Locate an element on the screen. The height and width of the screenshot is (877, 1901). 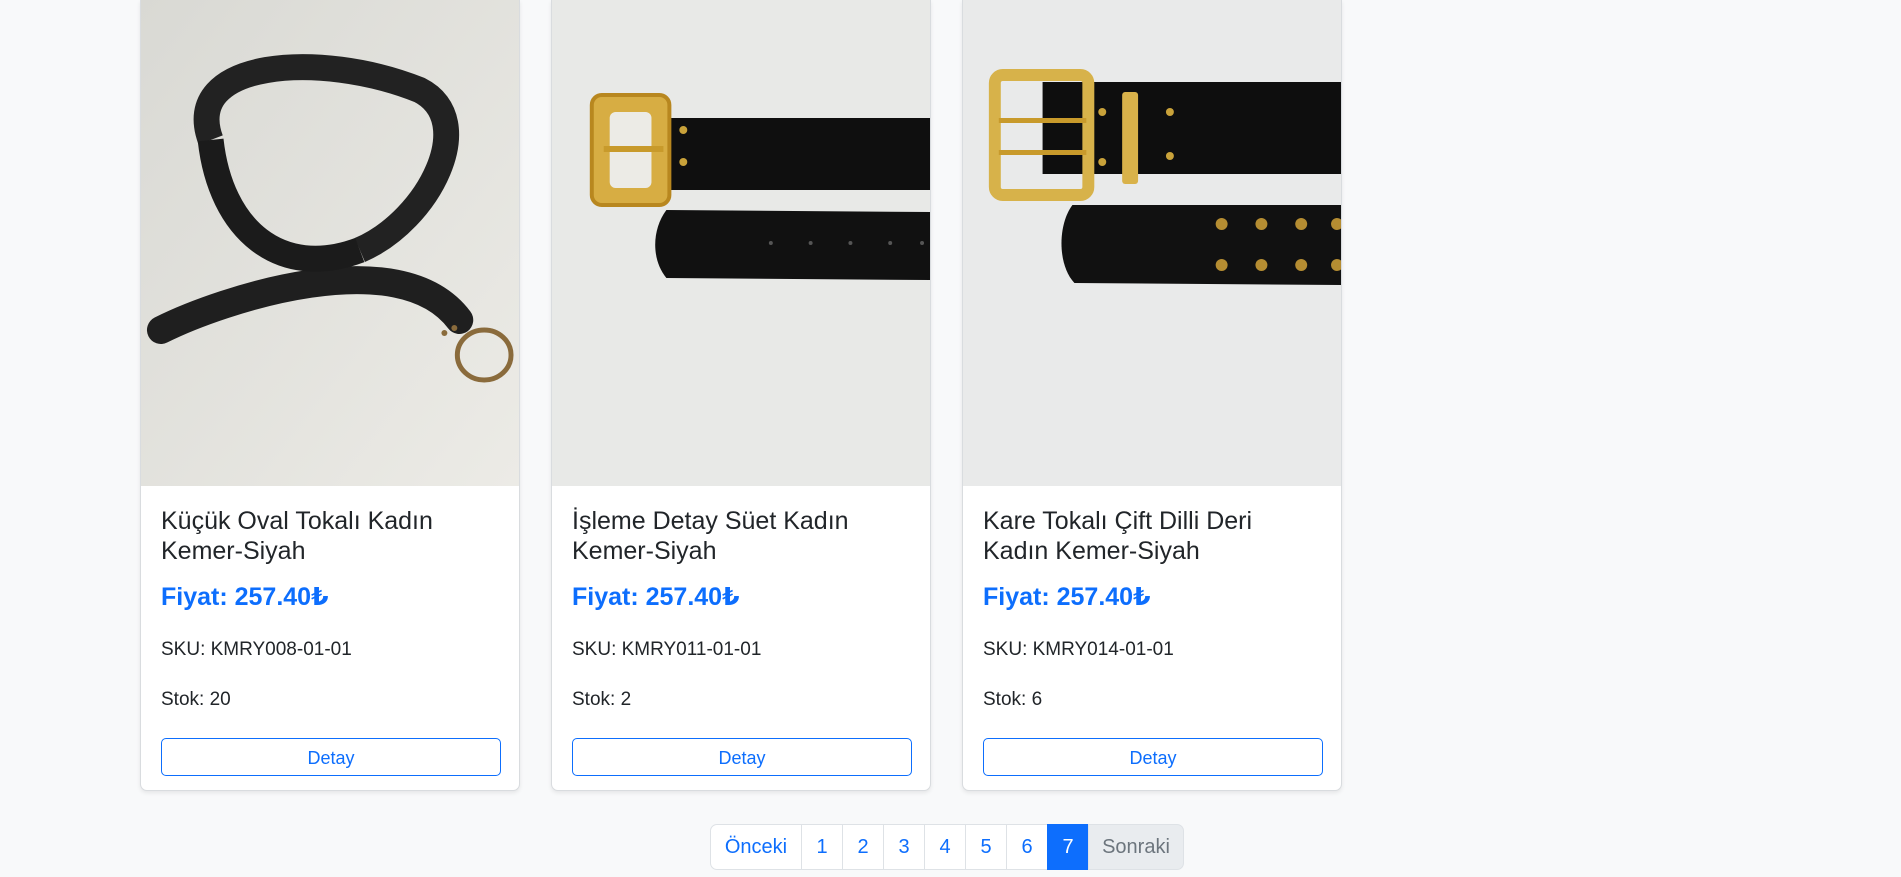
pagination-page-1: 1 is located at coordinates (822, 847).